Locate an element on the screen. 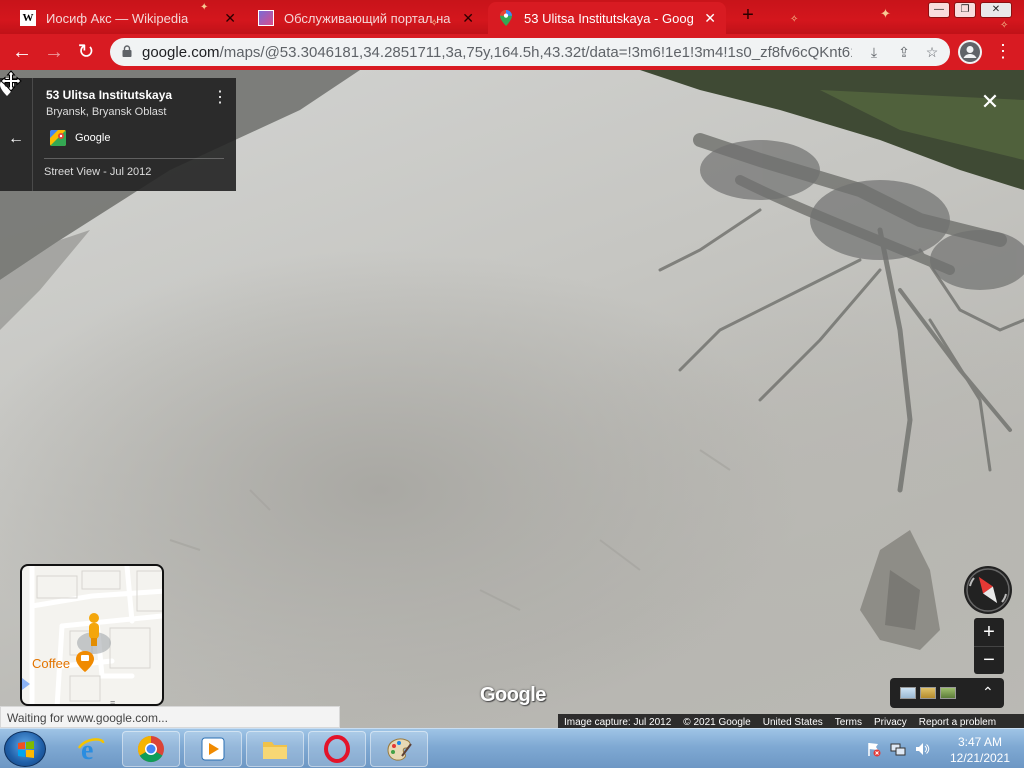  maximize-window-button: ❐ is located at coordinates (965, 10).